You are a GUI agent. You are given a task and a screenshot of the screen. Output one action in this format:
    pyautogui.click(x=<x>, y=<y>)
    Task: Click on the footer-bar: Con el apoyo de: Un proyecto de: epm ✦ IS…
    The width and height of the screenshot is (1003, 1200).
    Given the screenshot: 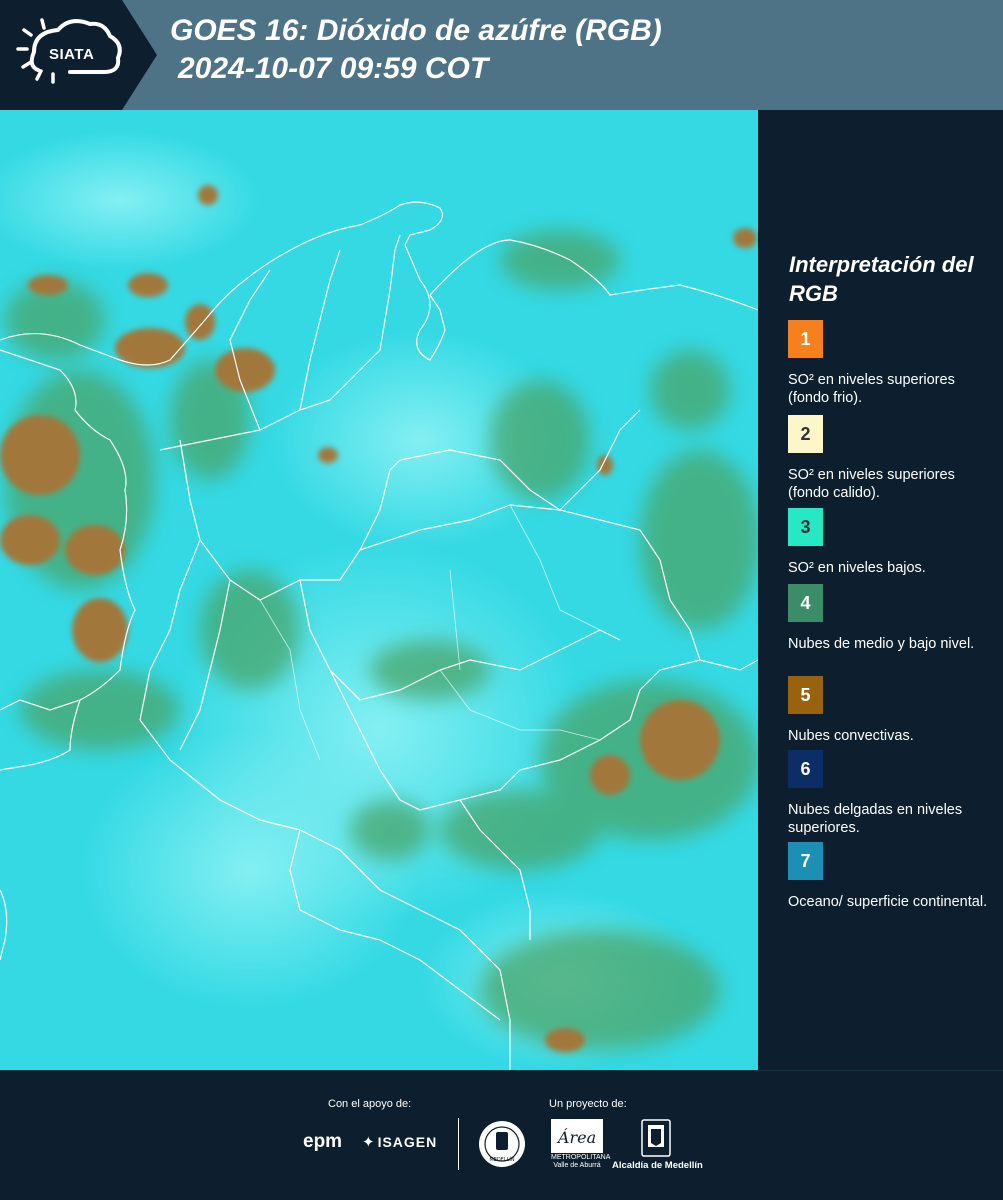 What is the action you would take?
    pyautogui.click(x=501, y=1135)
    